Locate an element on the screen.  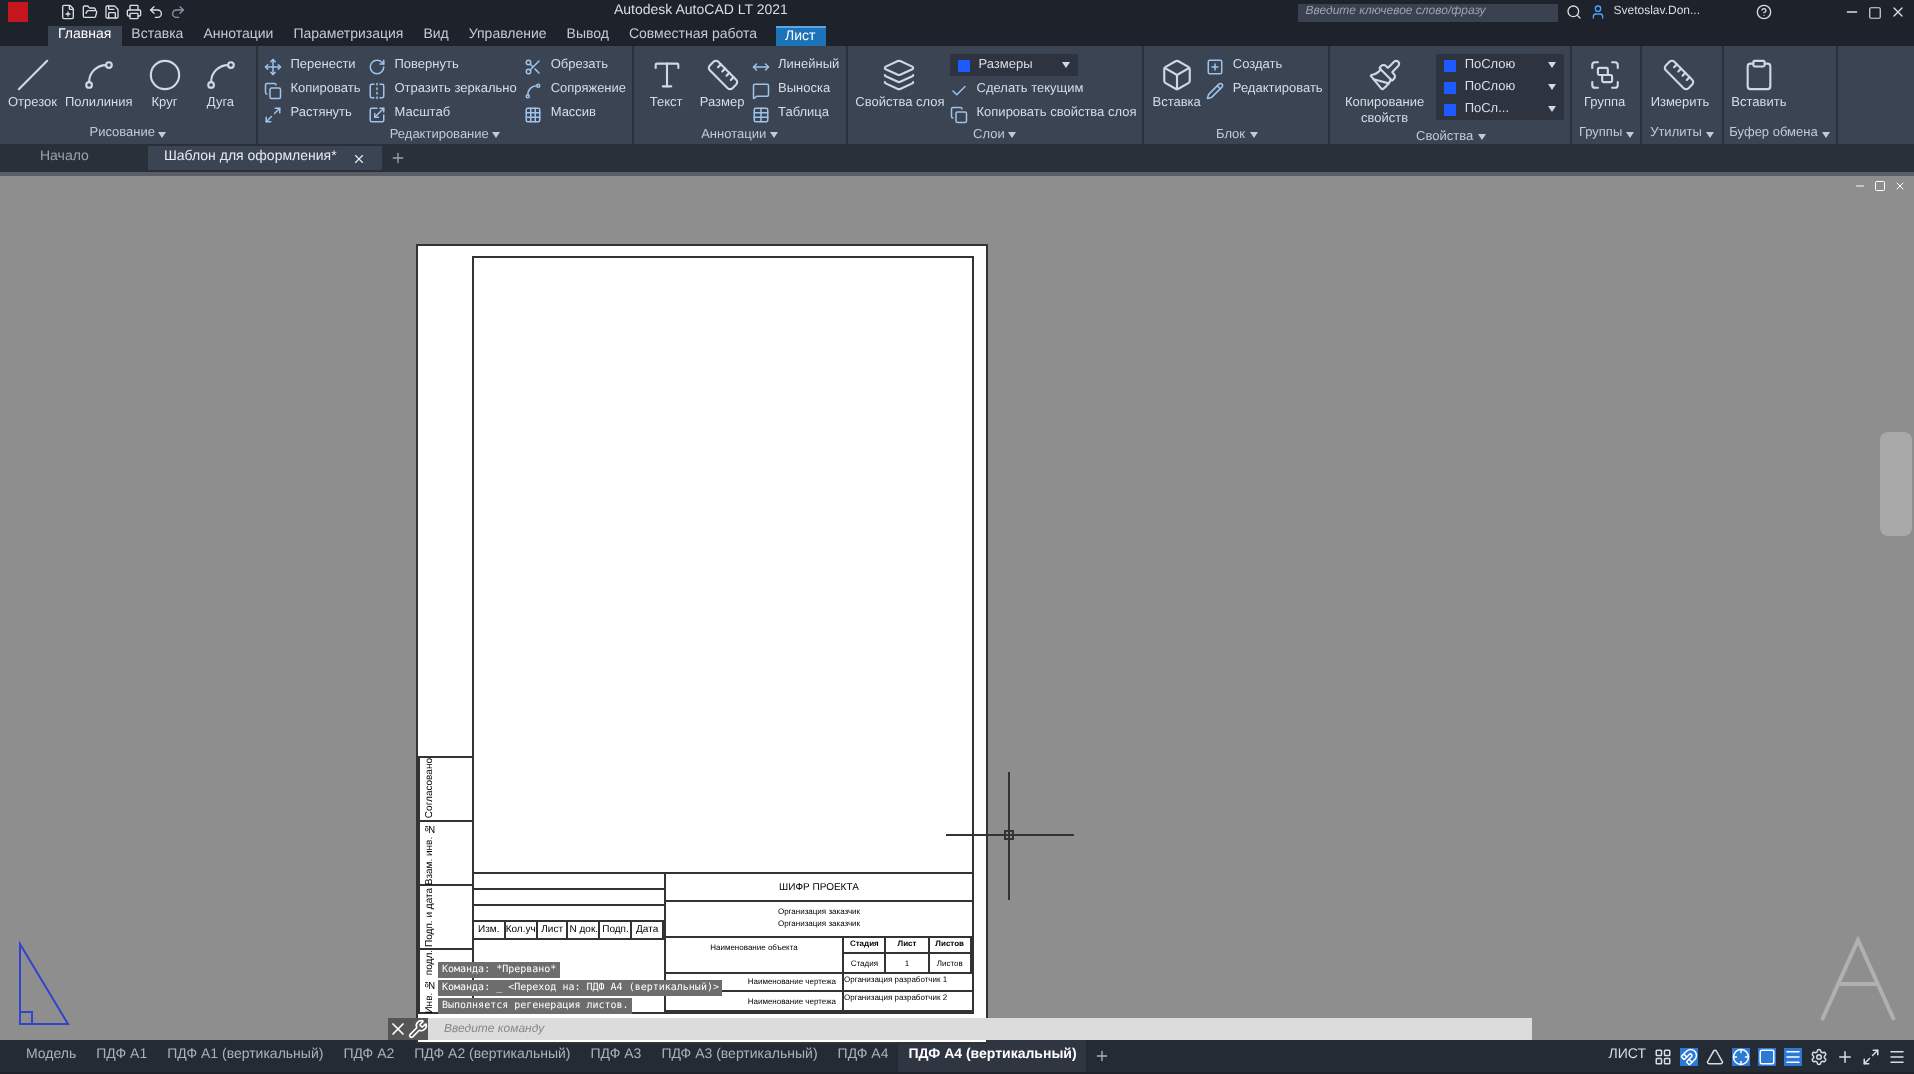
layers-icon is located at coordinates (899, 75).